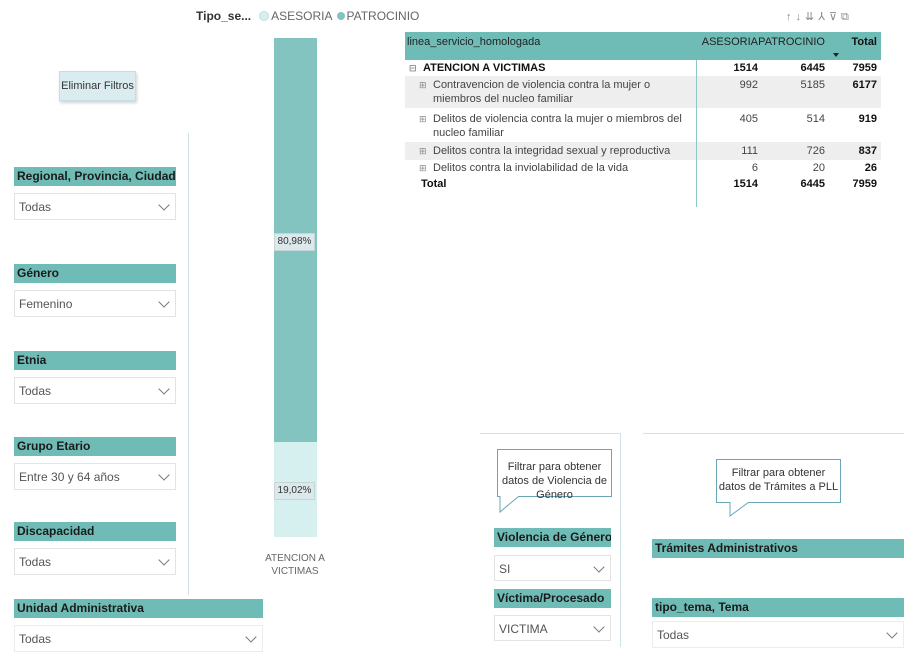 This screenshot has width=904, height=652. What do you see at coordinates (35, 207) in the screenshot?
I see `region-dropdown-value: Todas` at bounding box center [35, 207].